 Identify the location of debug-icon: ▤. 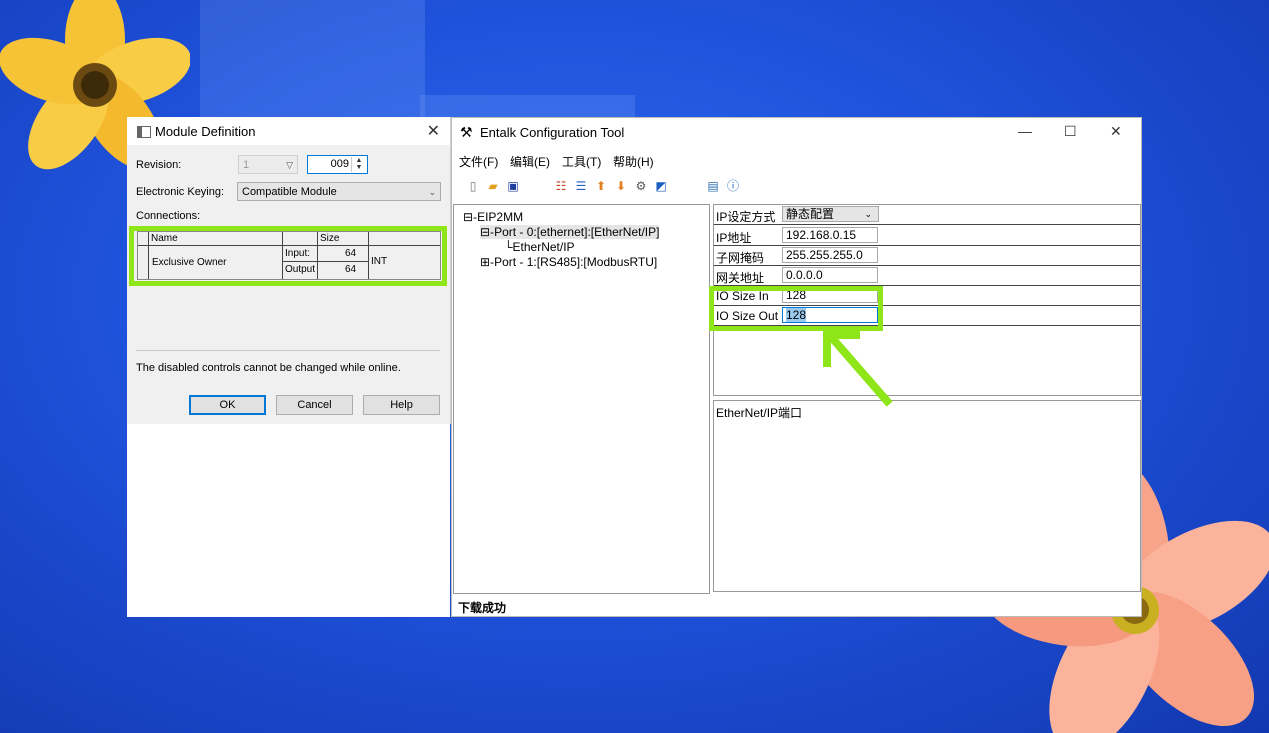
(713, 186).